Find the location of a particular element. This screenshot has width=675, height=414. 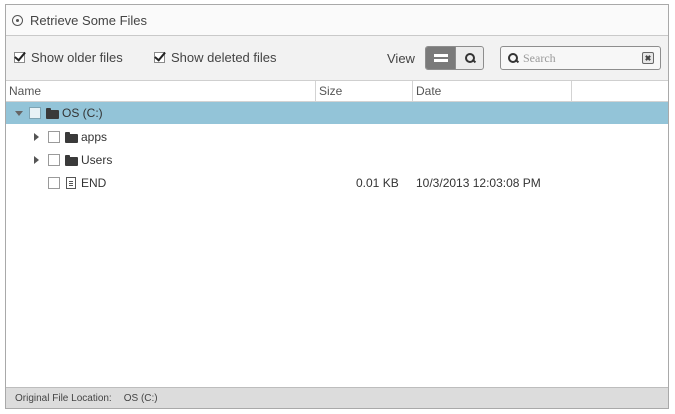

title-bar: Retrieve Some Files is located at coordinates (337, 20).